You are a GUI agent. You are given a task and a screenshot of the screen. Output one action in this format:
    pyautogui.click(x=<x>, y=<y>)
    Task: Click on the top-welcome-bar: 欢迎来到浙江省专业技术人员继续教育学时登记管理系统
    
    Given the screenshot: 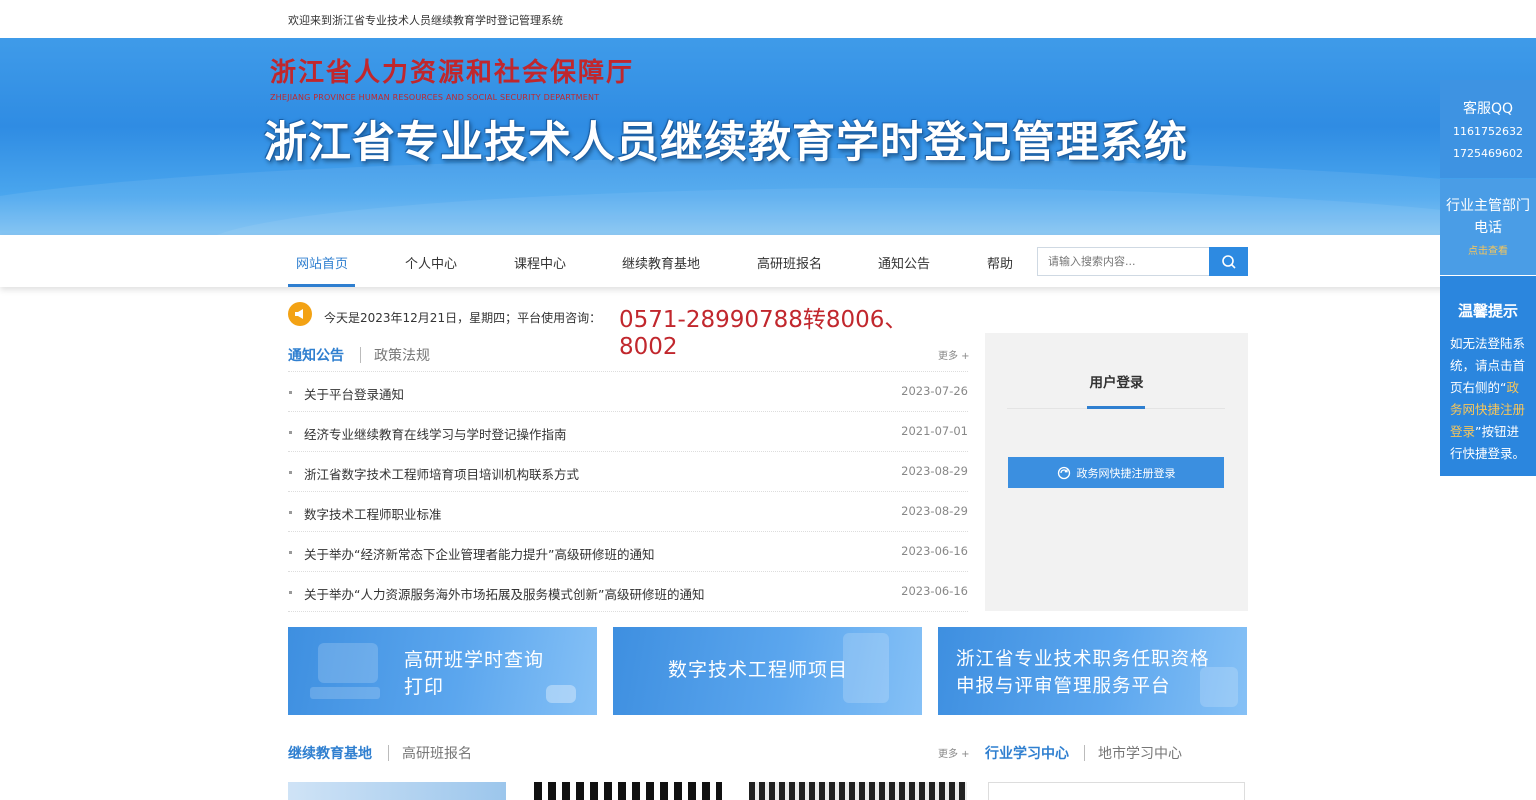 What is the action you would take?
    pyautogui.click(x=768, y=19)
    